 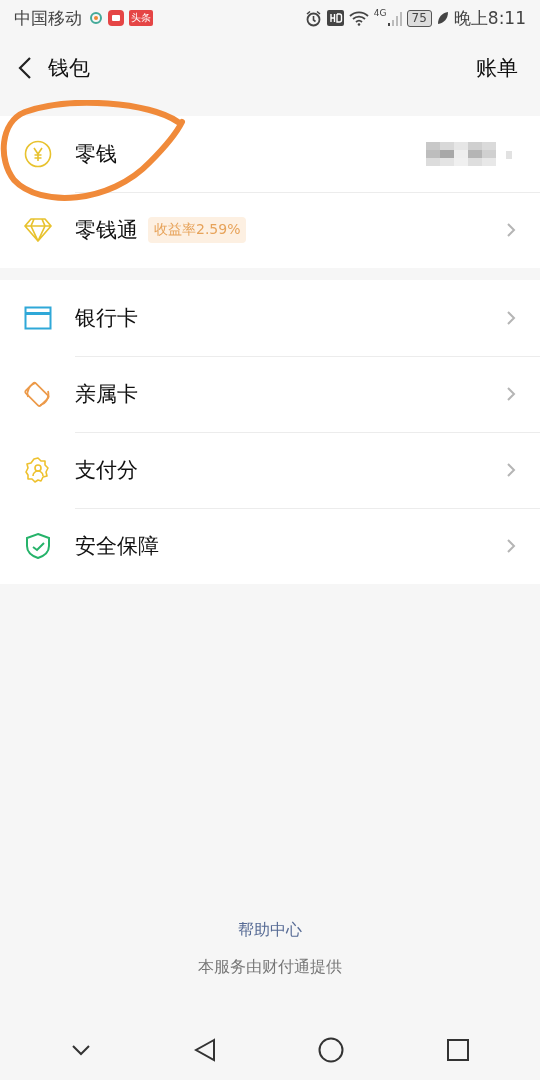 I want to click on item-label: 支付分, so click(x=106, y=470).